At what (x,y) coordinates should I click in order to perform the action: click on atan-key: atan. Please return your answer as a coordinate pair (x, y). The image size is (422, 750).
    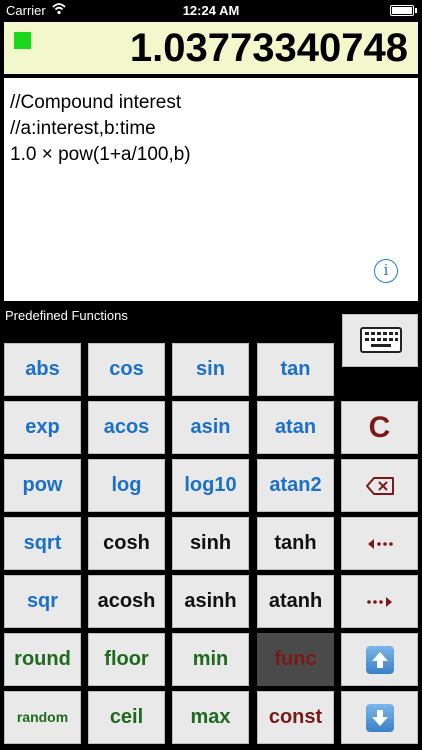
    Looking at the image, I should click on (295, 427).